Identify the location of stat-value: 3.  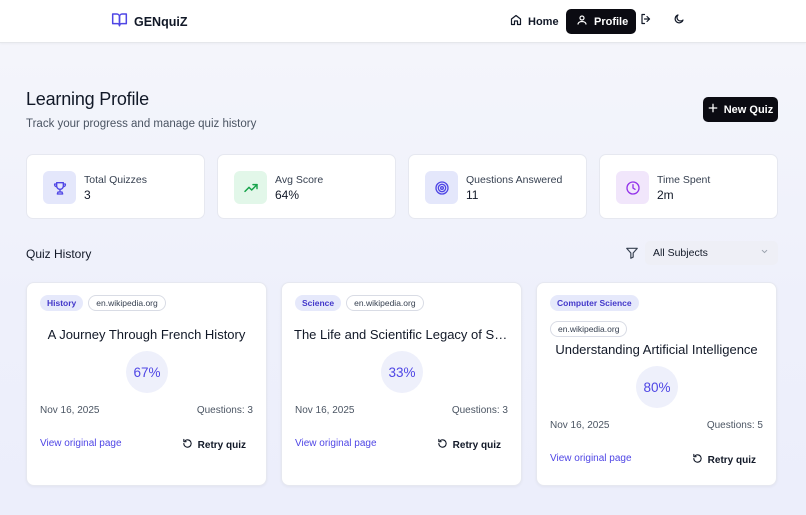
(87, 195).